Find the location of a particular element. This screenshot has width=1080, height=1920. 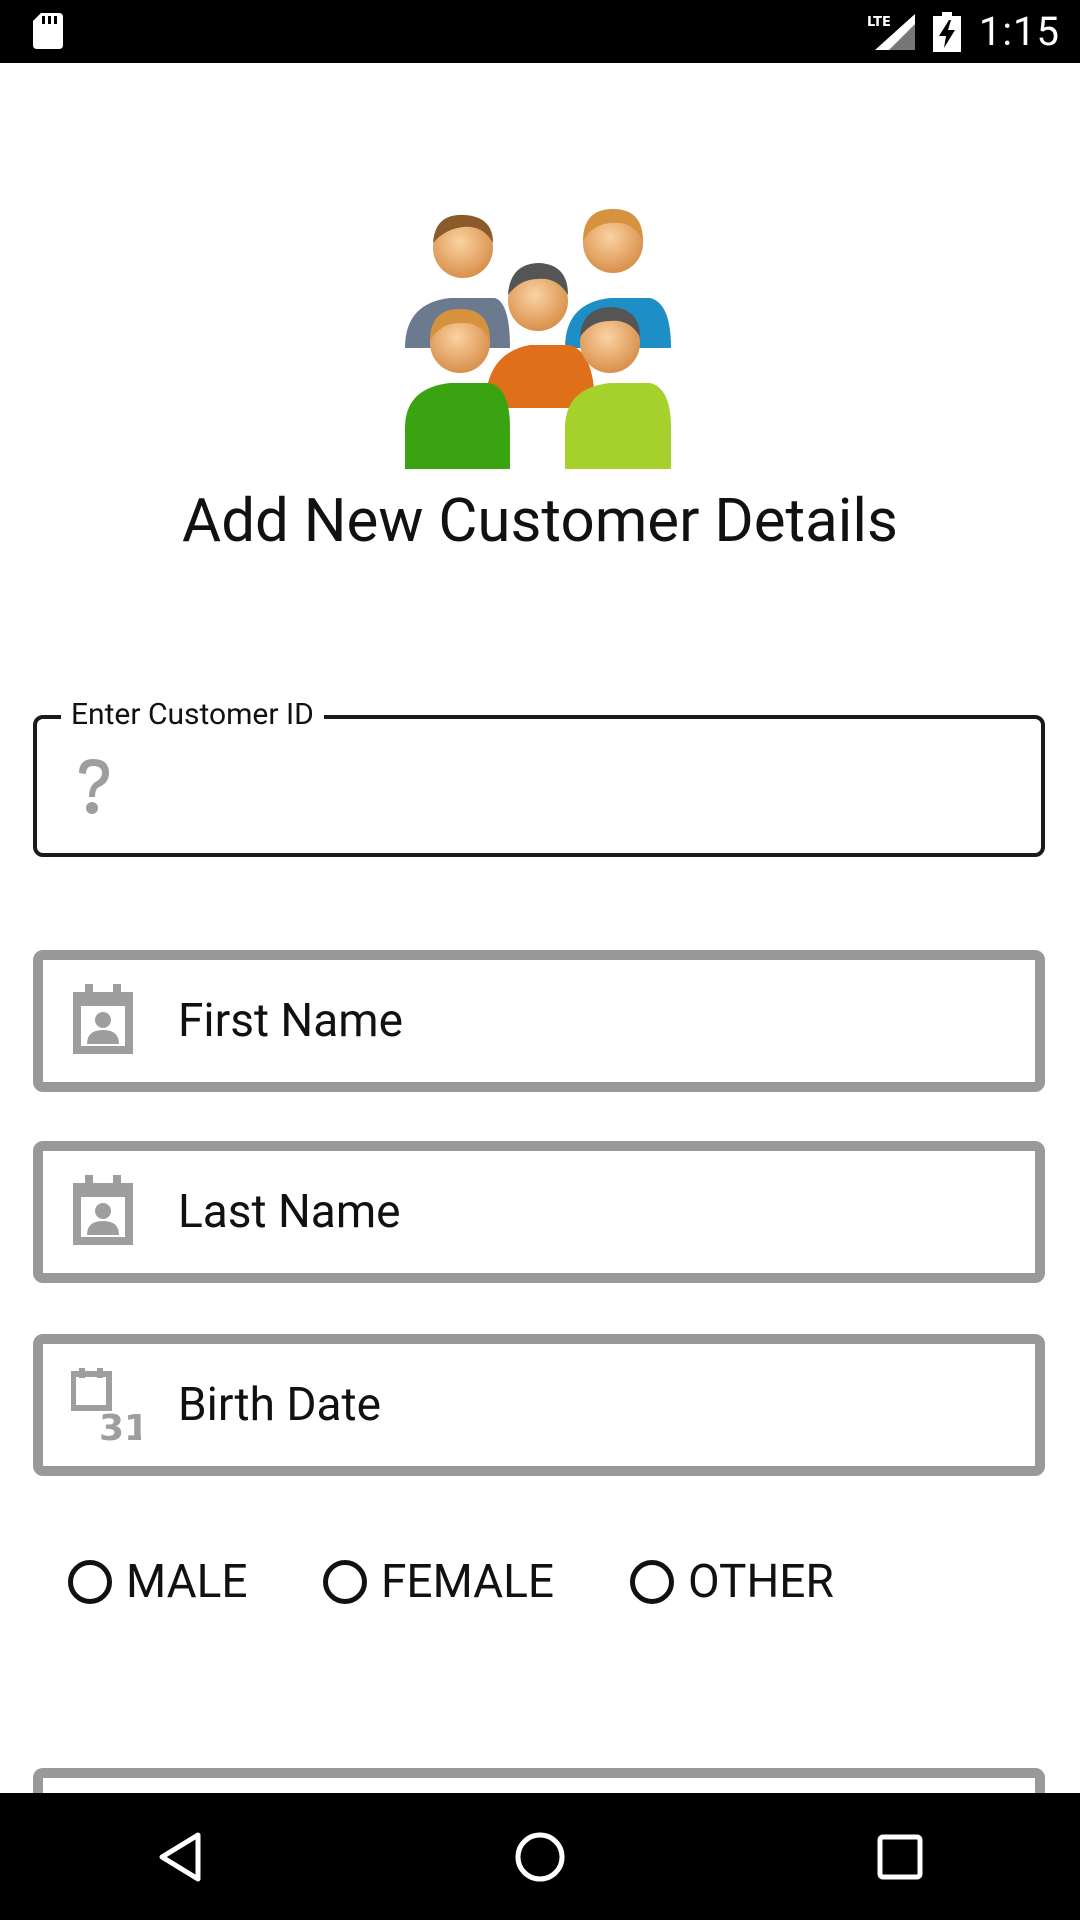

home-button is located at coordinates (540, 1856).